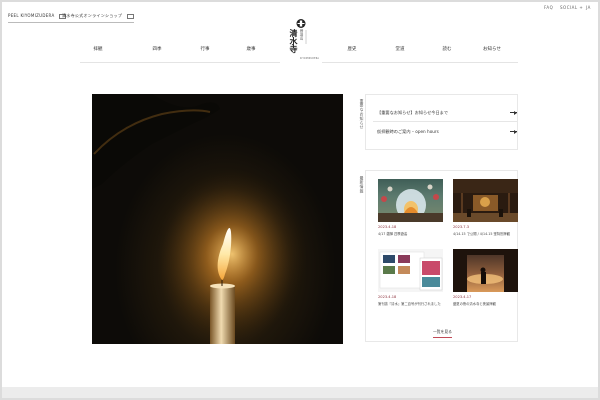 The width and height of the screenshot is (600, 400). I want to click on logo-temple-name: 清水寺, so click(294, 41).